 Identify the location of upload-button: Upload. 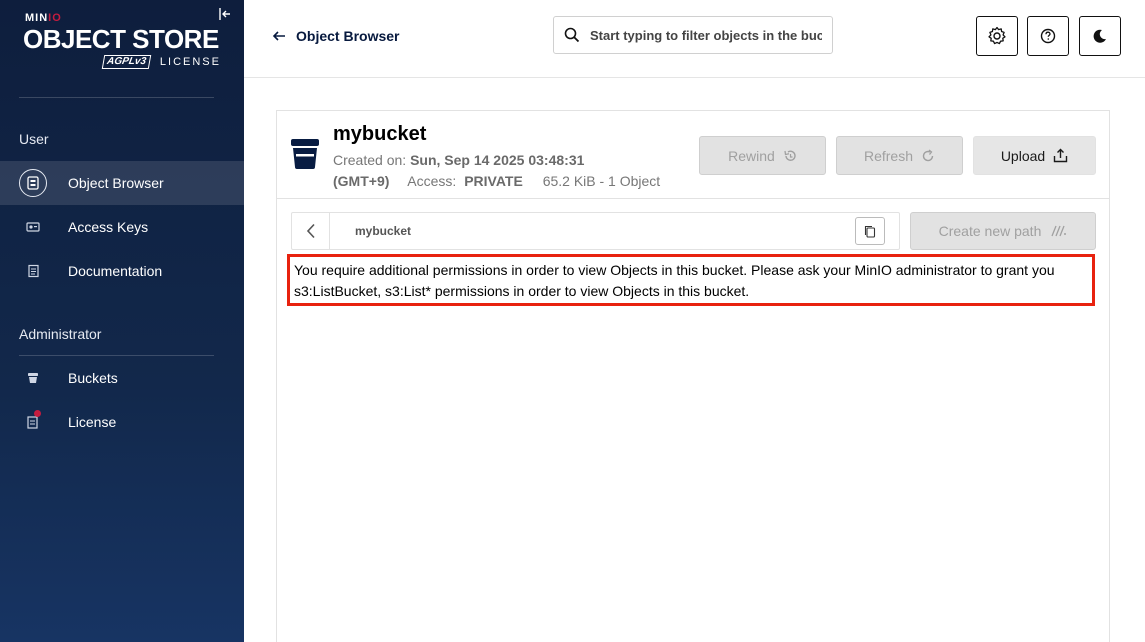
(1034, 155).